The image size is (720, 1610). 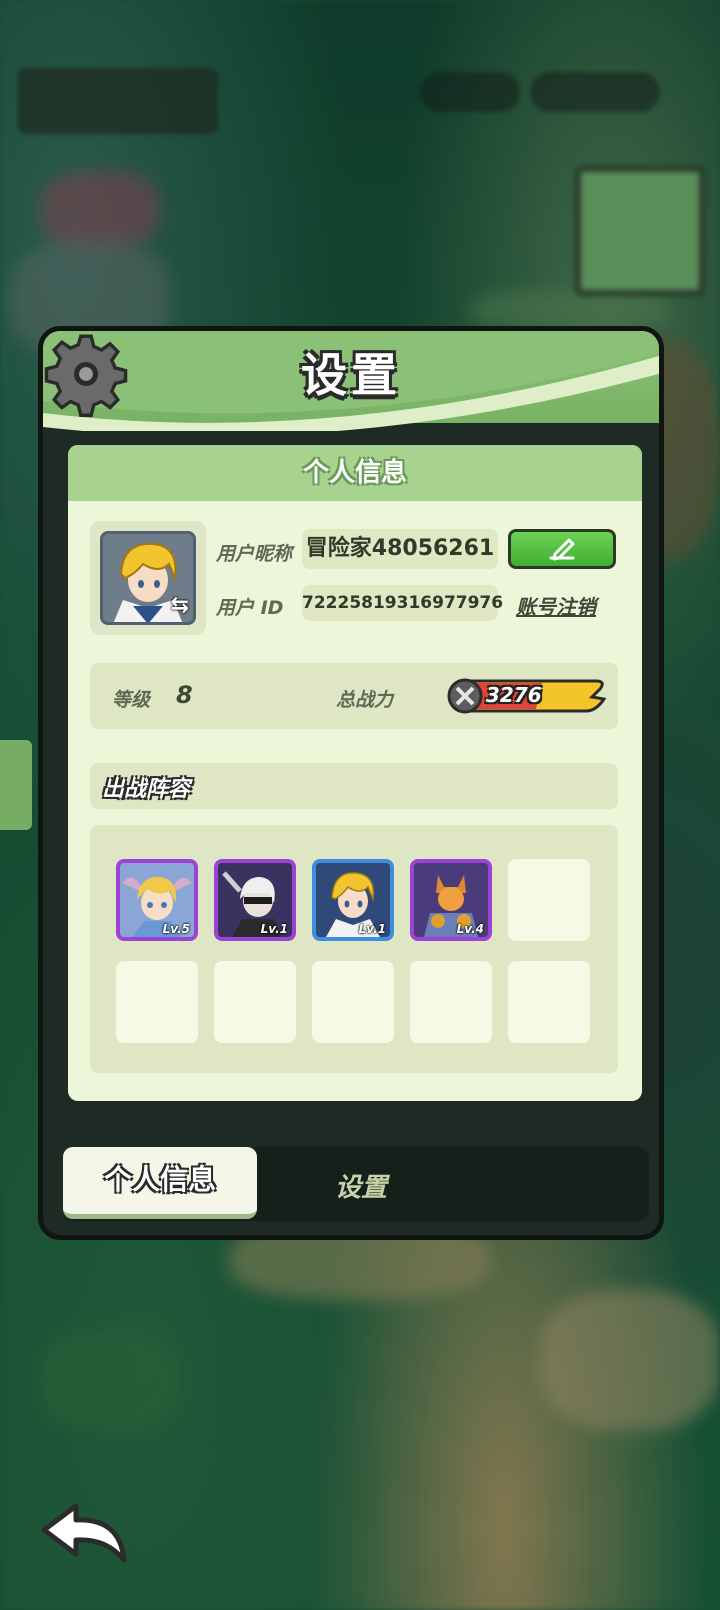 I want to click on edit-pencil-icon, so click(x=562, y=549).